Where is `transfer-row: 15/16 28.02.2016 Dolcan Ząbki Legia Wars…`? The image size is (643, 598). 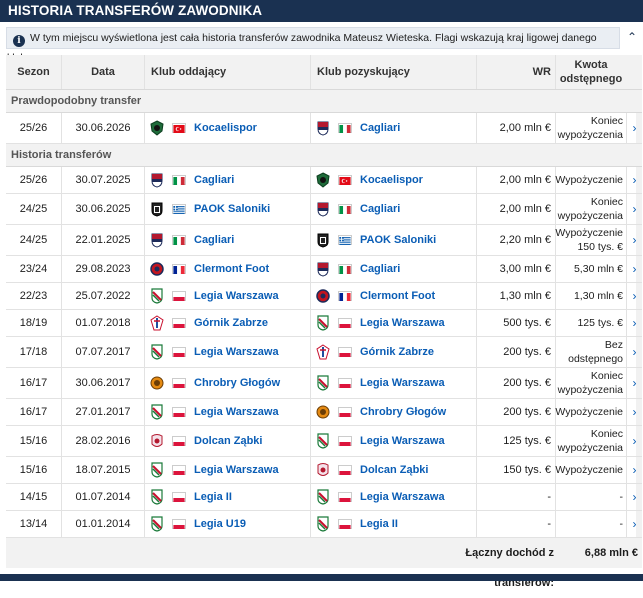
transfer-row: 15/16 28.02.2016 Dolcan Ząbki Legia Wars… is located at coordinates (324, 441).